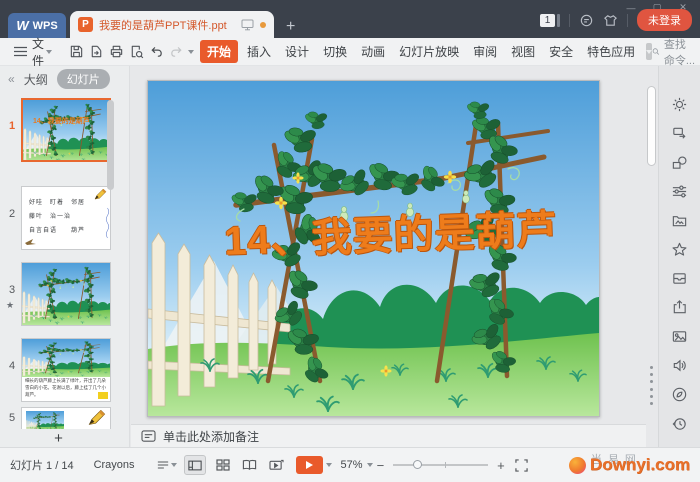  I want to click on share-icon, so click(679, 307).